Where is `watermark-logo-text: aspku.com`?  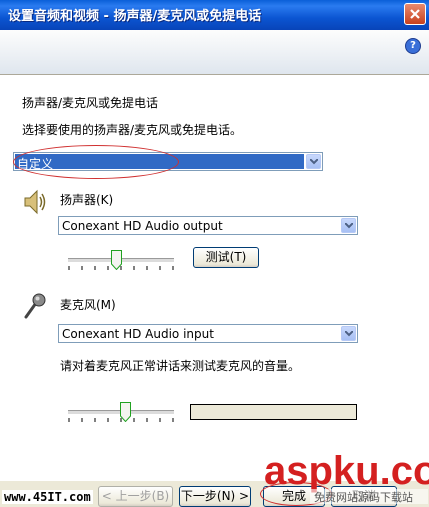
watermark-logo-text: aspku.com is located at coordinates (346, 471).